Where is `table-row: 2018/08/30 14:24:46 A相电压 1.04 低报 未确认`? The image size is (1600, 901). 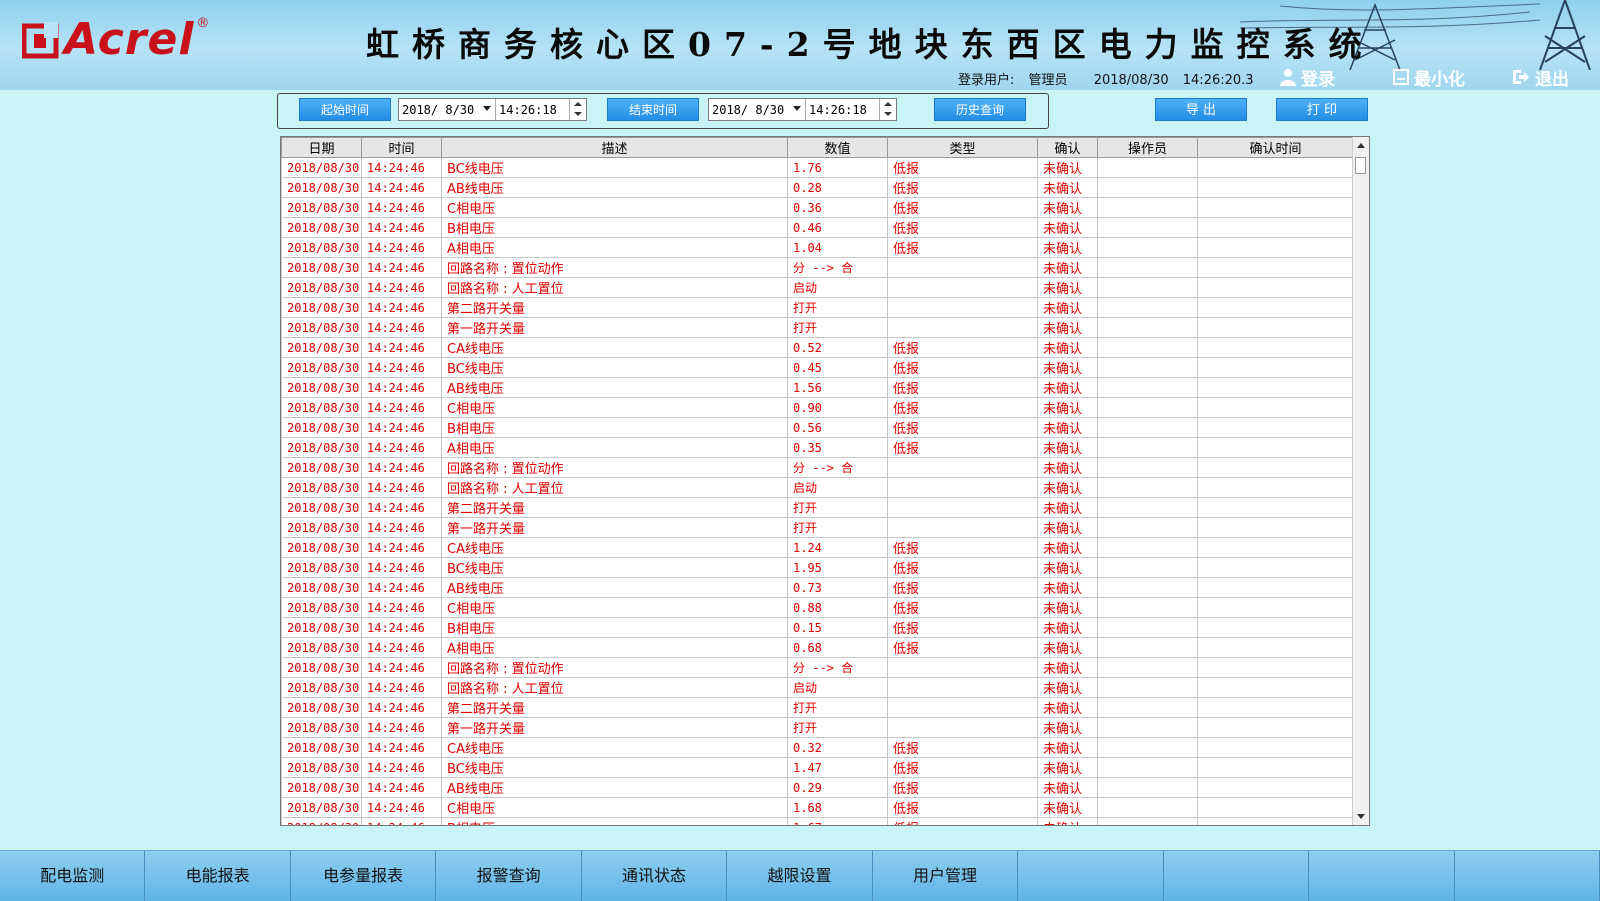 table-row: 2018/08/30 14:24:46 A相电压 1.04 低报 未确认 is located at coordinates (817, 247).